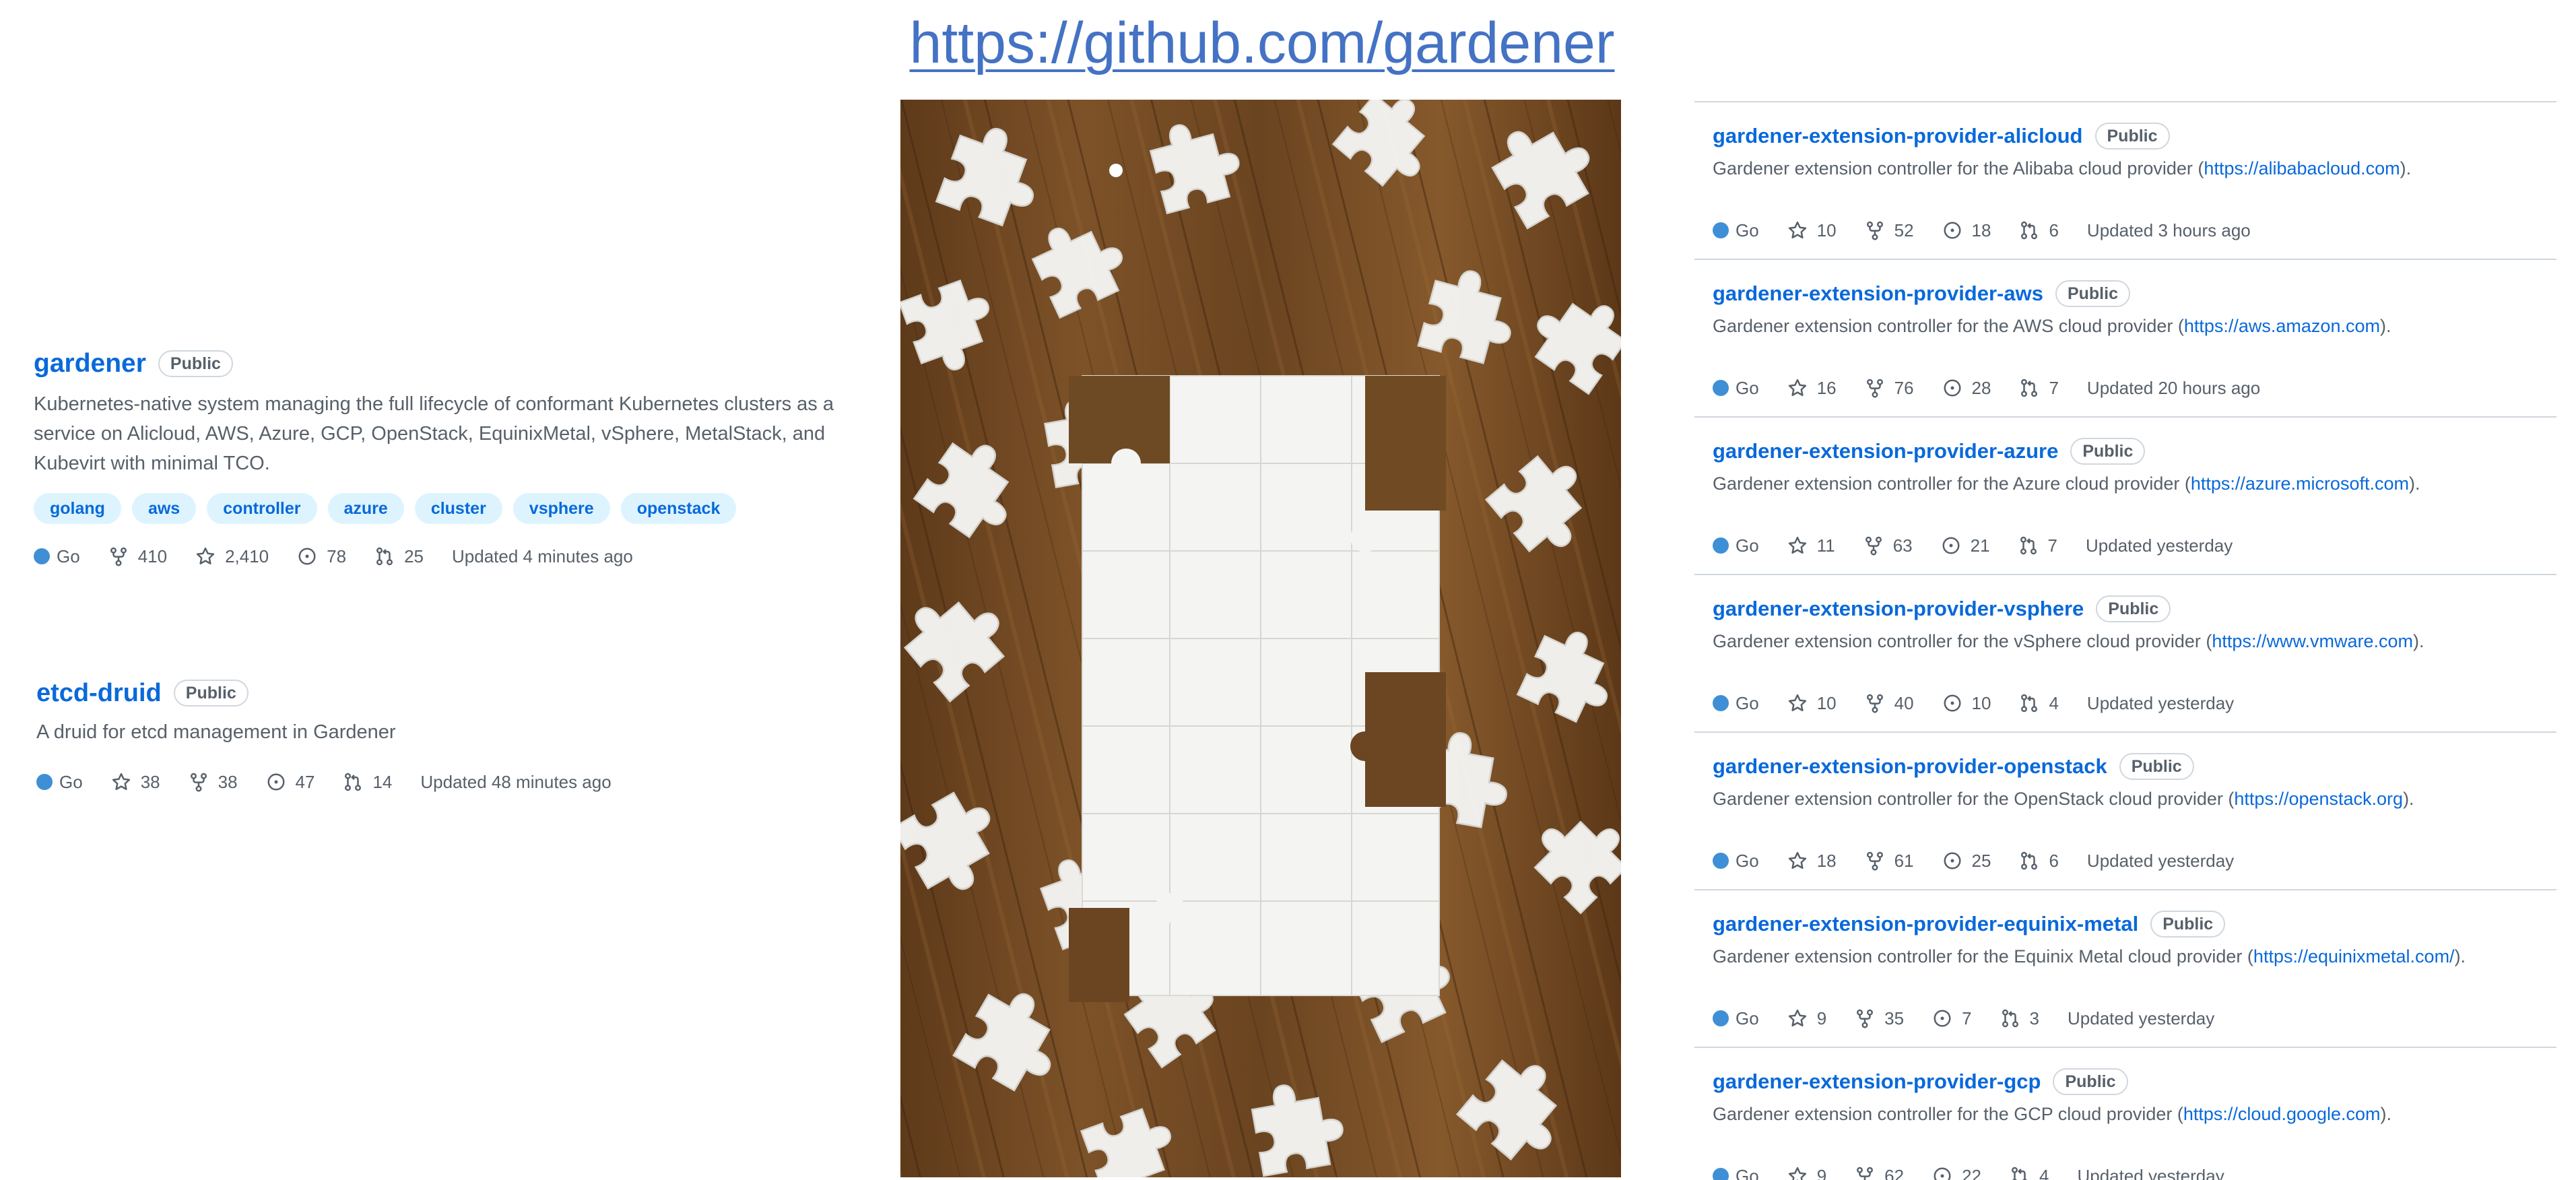 This screenshot has height=1180, width=2576. I want to click on topic-tag: openstack, so click(678, 508).